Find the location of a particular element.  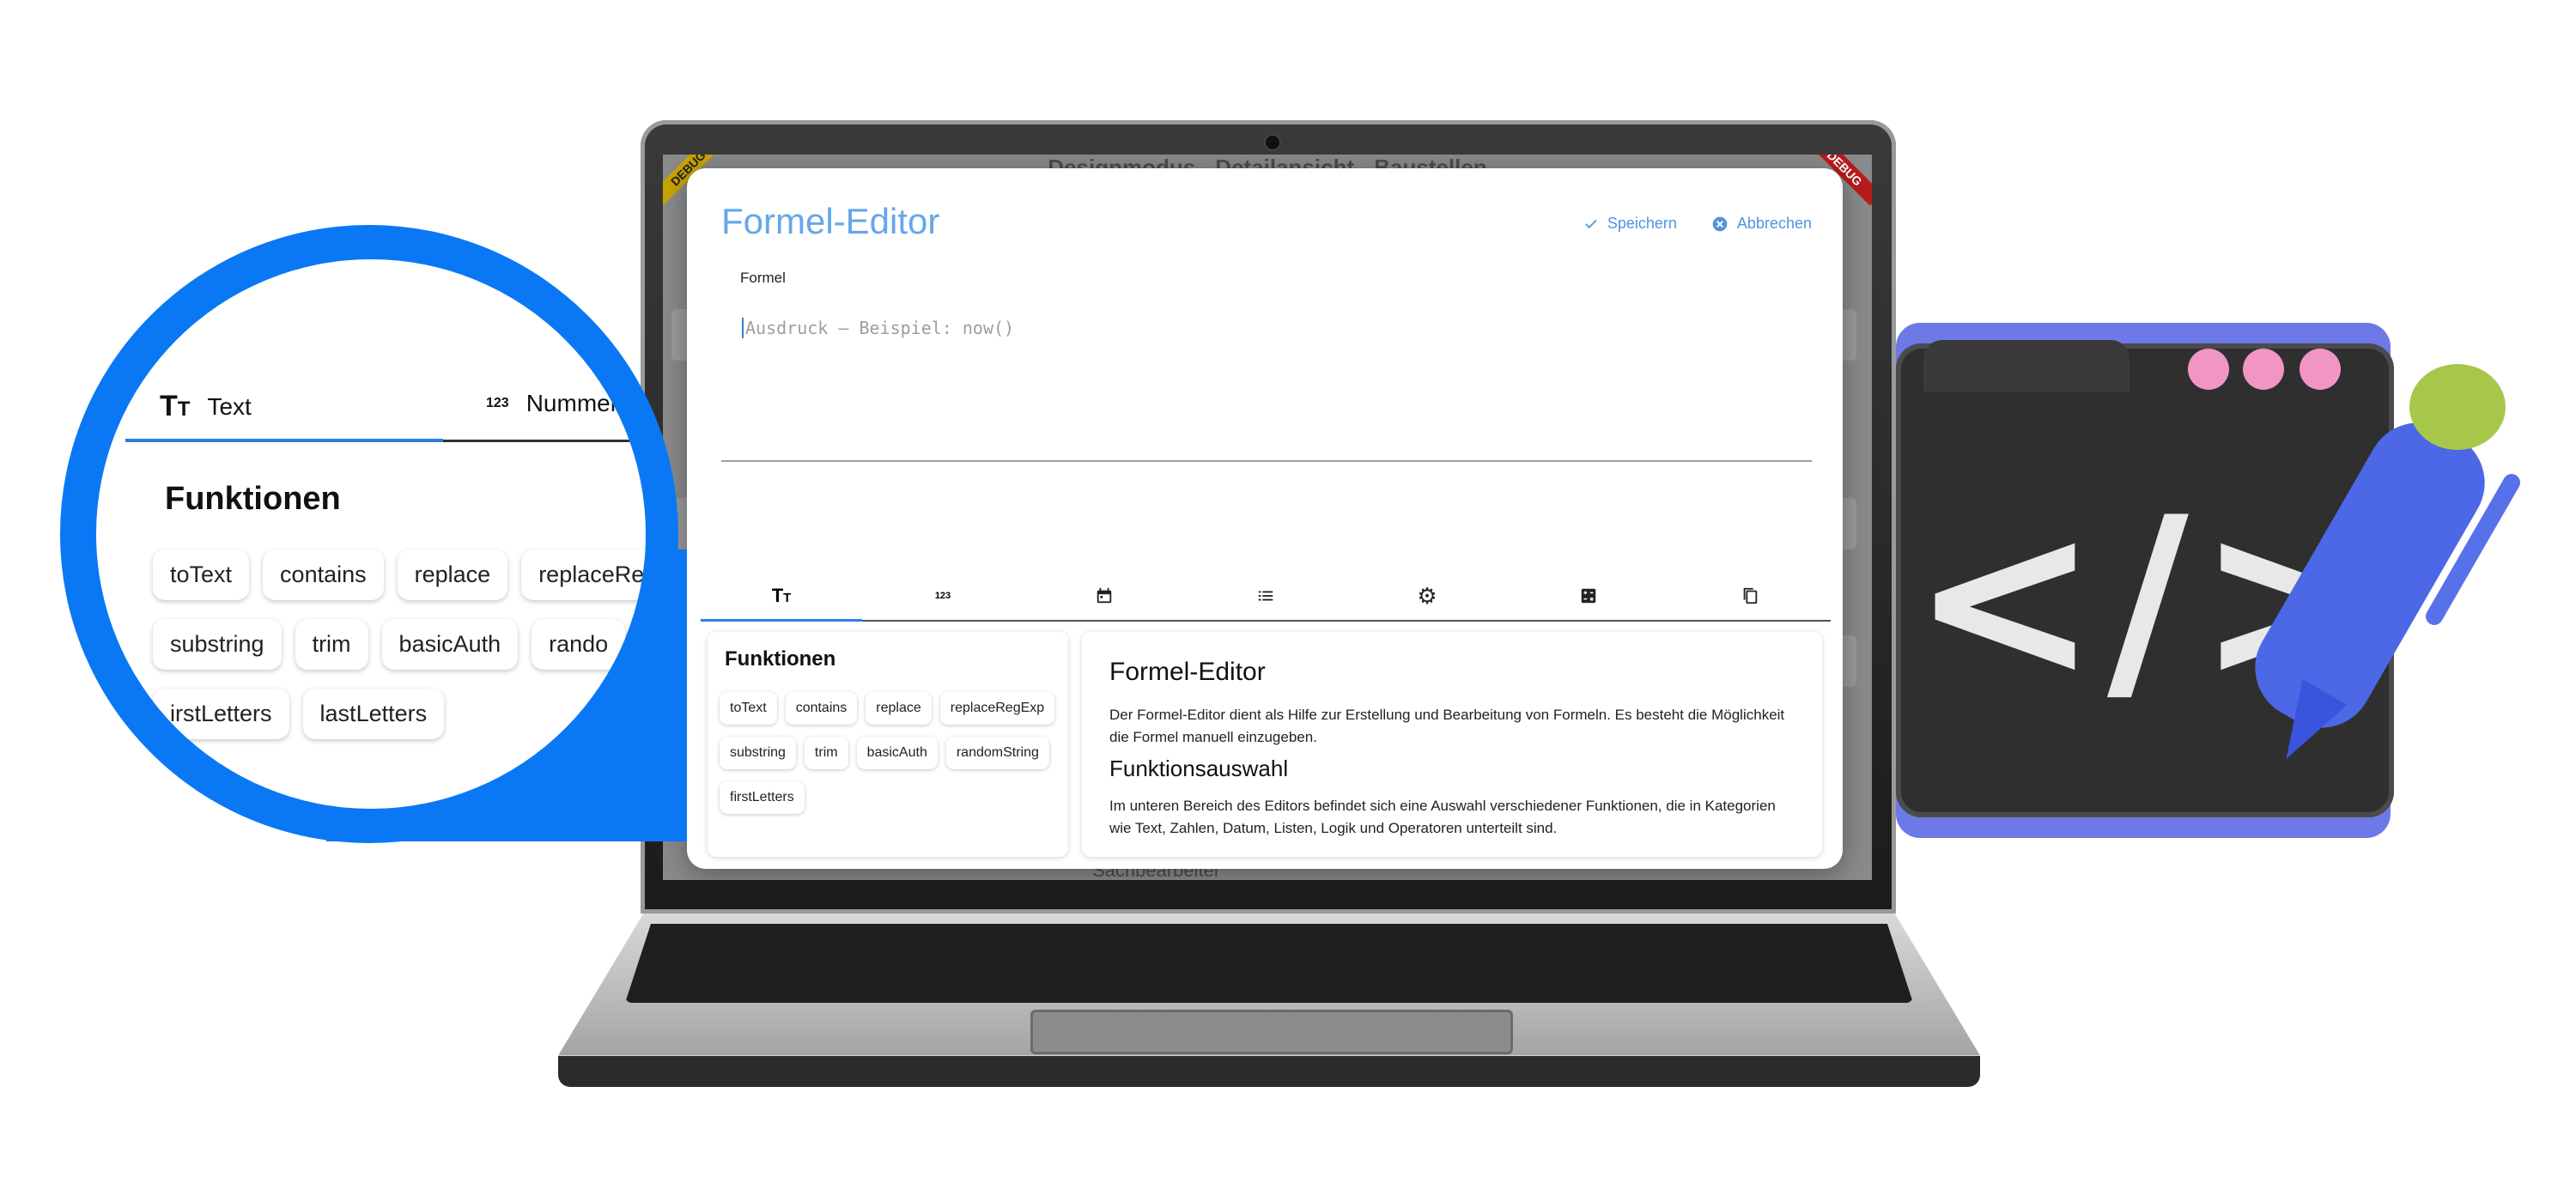

calendar-icon is located at coordinates (1104, 596).